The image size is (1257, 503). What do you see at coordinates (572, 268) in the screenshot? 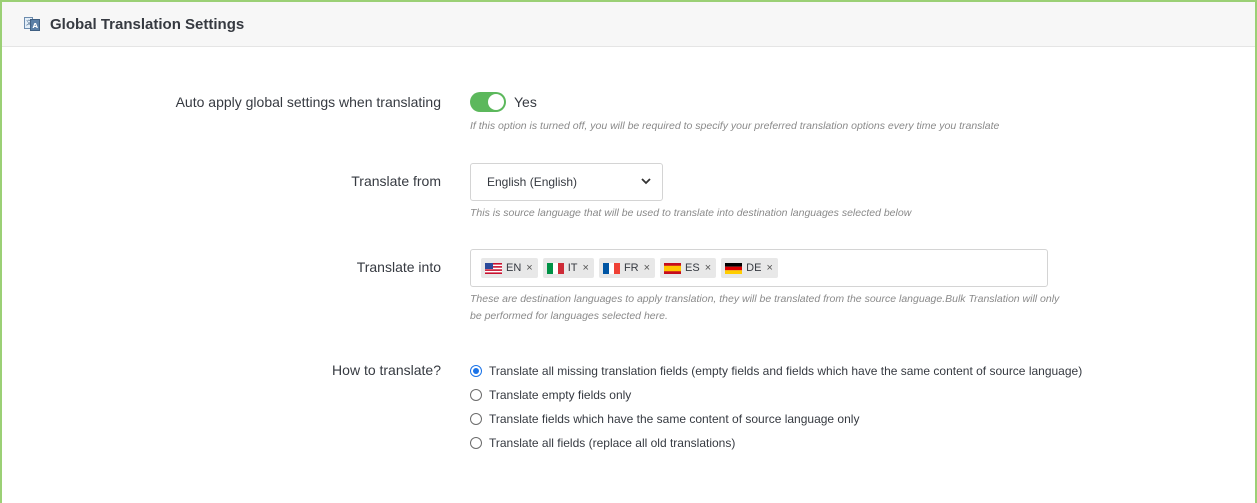
I see `language-code: IT` at bounding box center [572, 268].